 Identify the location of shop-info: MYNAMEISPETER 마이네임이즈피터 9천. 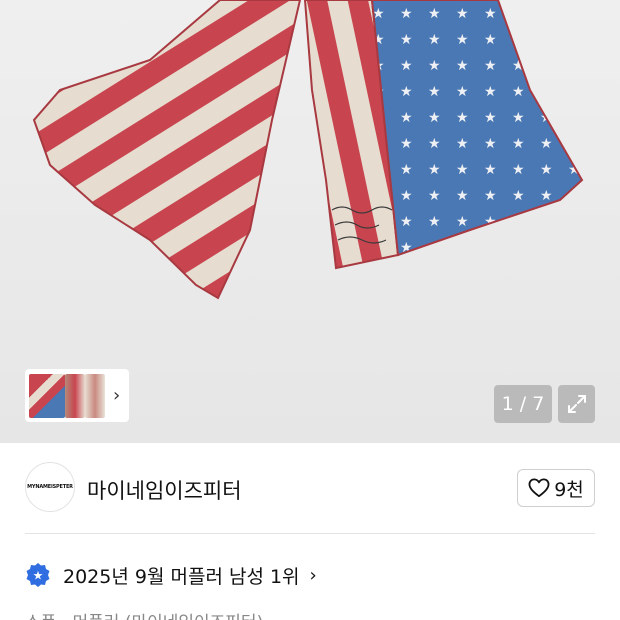
(310, 488).